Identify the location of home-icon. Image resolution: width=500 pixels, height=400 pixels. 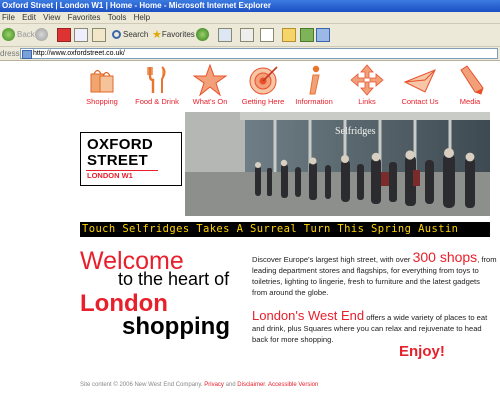
(99, 34).